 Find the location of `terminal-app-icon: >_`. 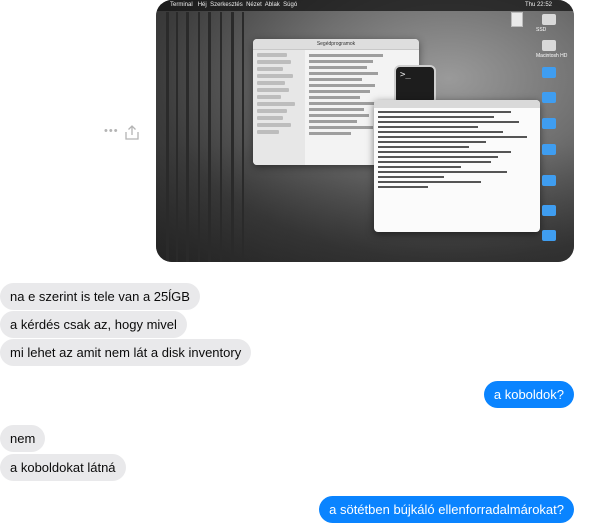

terminal-app-icon: >_ is located at coordinates (415, 85).